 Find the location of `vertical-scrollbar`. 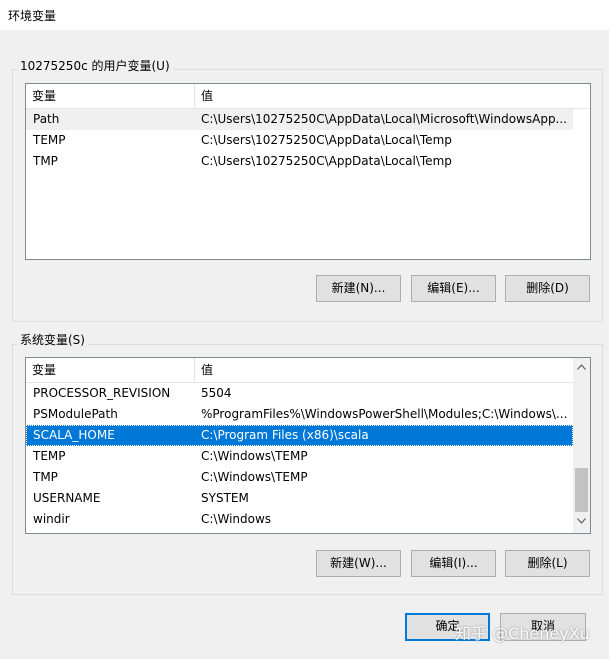

vertical-scrollbar is located at coordinates (581, 445).